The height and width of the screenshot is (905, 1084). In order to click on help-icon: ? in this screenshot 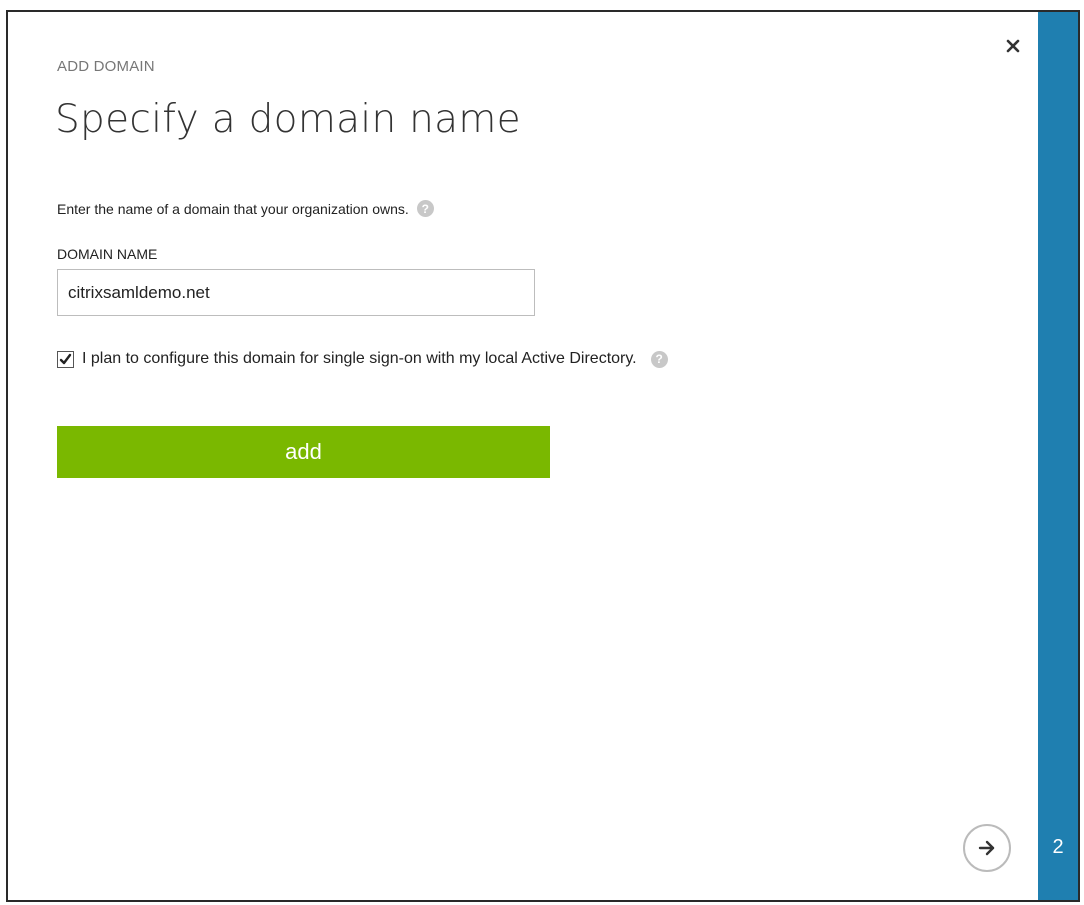, I will do `click(425, 208)`.